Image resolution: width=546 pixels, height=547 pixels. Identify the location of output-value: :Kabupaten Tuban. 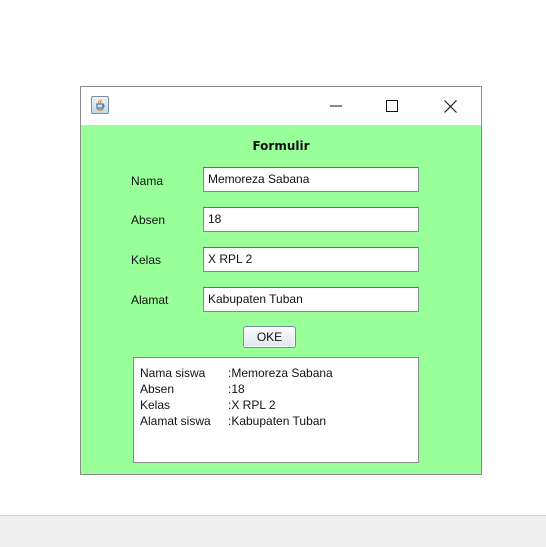
(277, 421).